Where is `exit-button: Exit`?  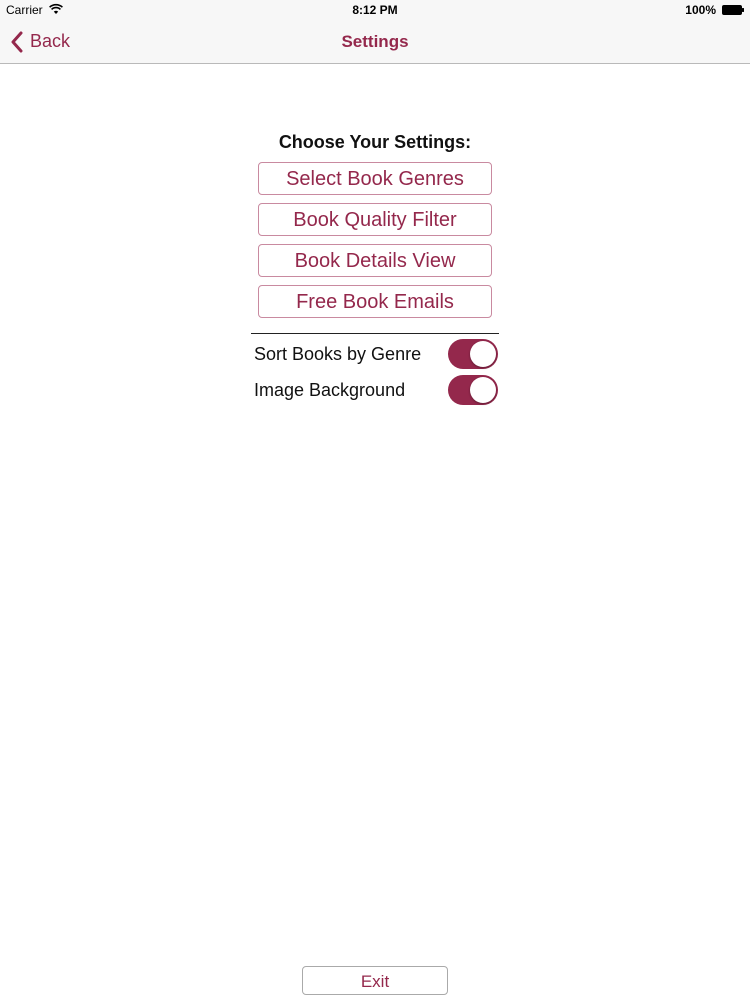 exit-button: Exit is located at coordinates (375, 980).